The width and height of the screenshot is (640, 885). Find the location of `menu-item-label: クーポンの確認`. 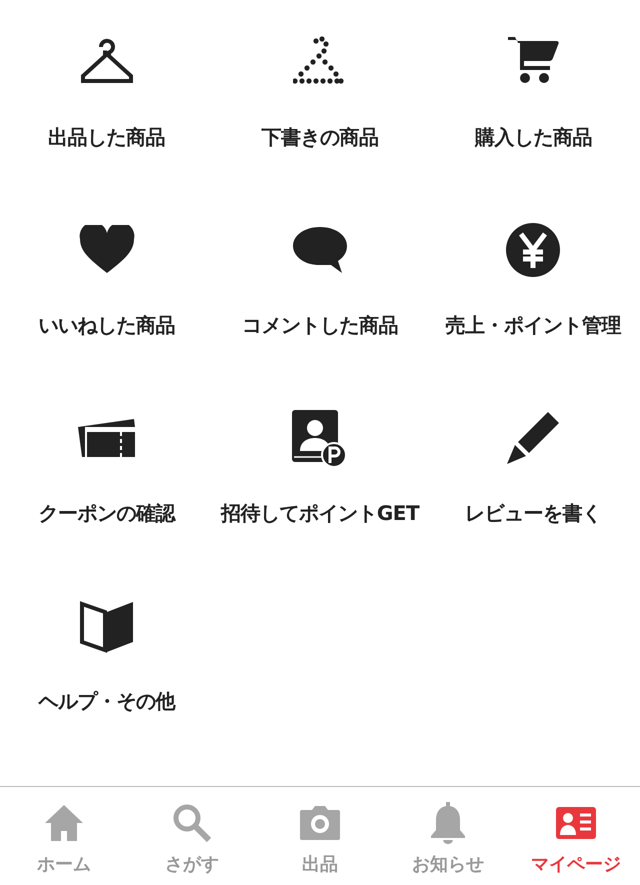

menu-item-label: クーポンの確認 is located at coordinates (106, 513).